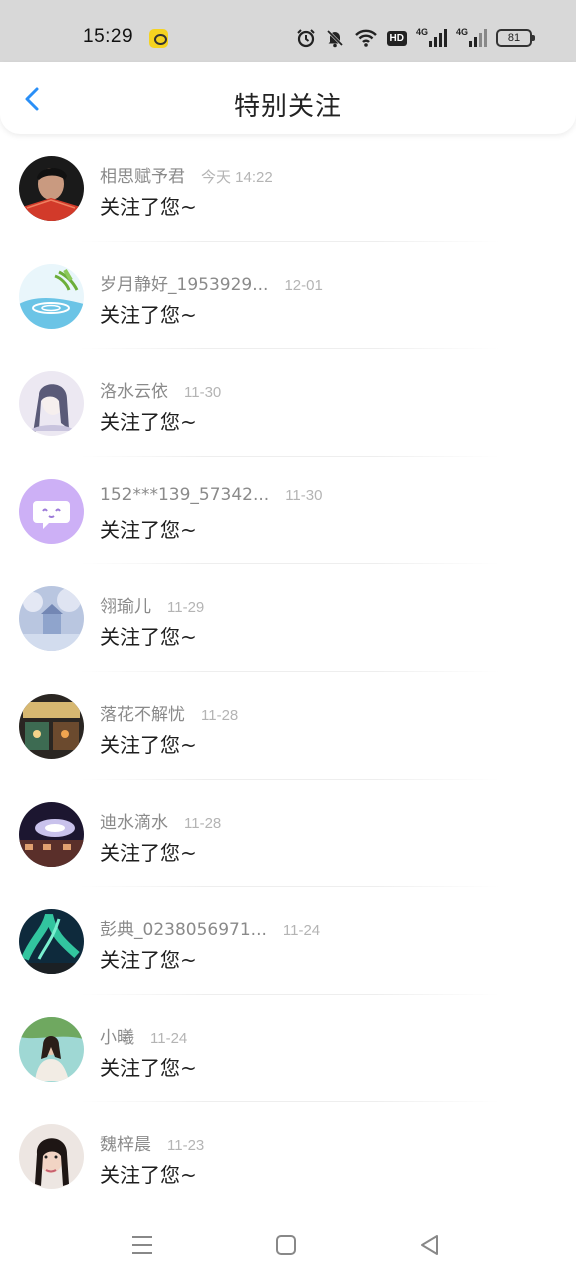 The height and width of the screenshot is (1280, 576). What do you see at coordinates (306, 38) in the screenshot?
I see `alarm-icon` at bounding box center [306, 38].